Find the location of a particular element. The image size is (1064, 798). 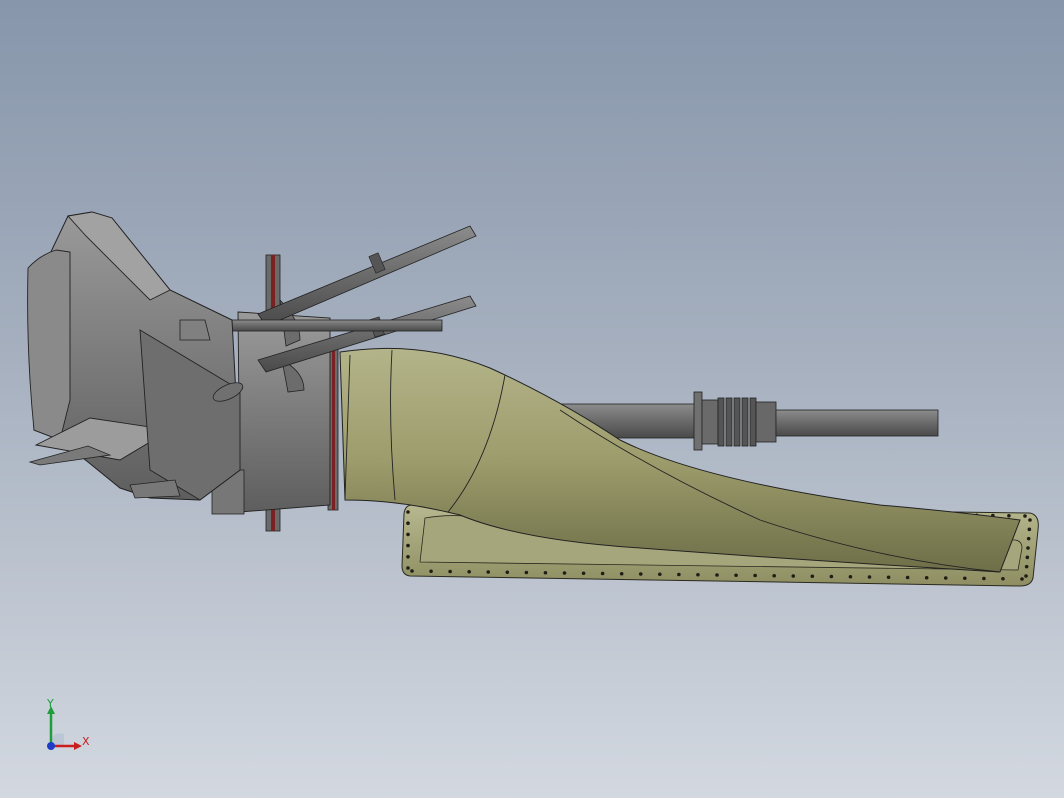

triad-axes is located at coordinates (64, 728).